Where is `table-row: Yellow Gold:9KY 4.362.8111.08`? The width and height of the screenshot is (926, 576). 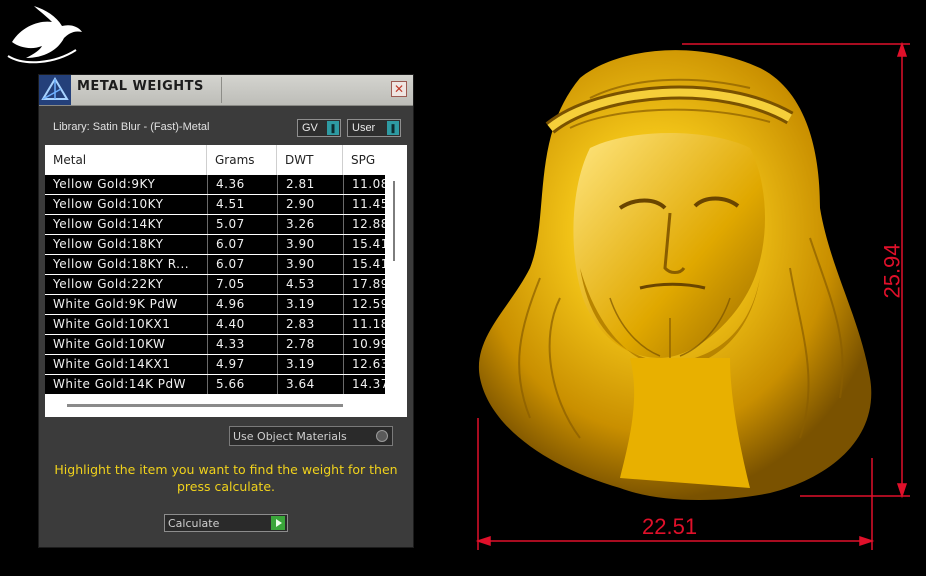 table-row: Yellow Gold:9KY 4.362.8111.08 is located at coordinates (215, 184).